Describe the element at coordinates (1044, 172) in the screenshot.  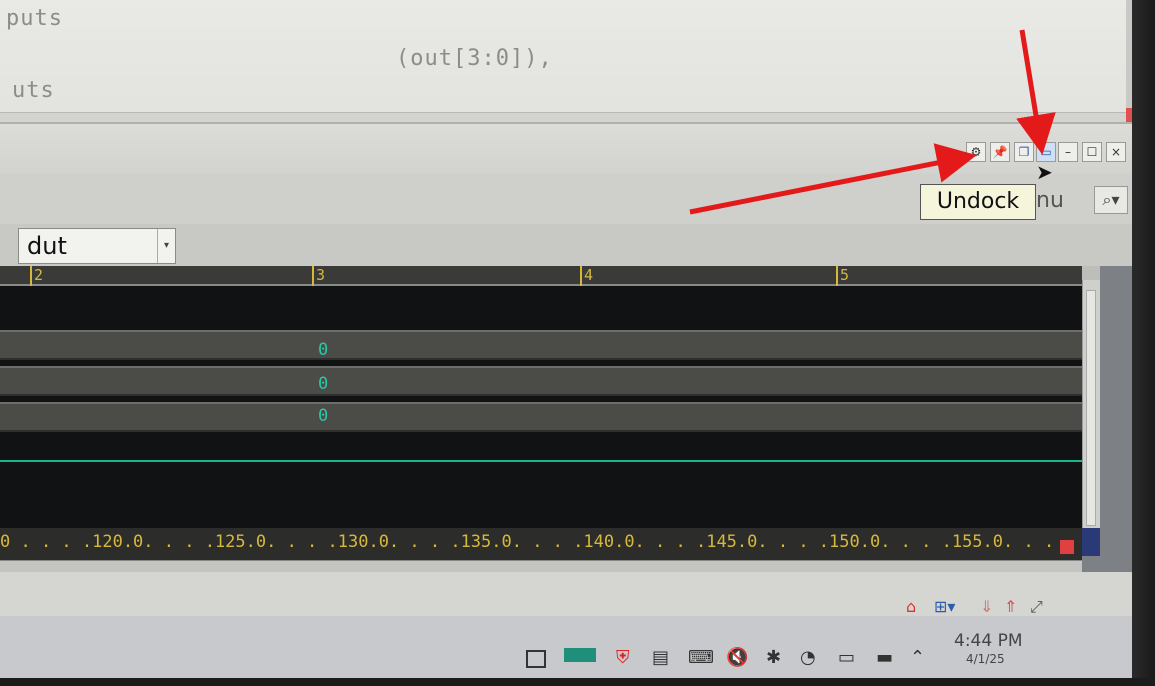
I see `mouse-cursor-icon: ➤` at that location.